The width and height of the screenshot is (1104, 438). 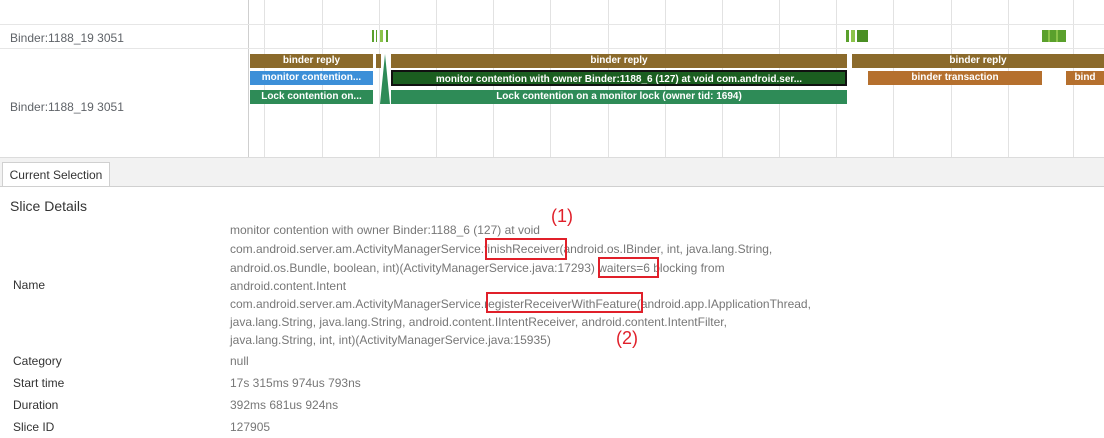 What do you see at coordinates (295, 383) in the screenshot?
I see `start-time-value: 17s 315ms 974us 793ns` at bounding box center [295, 383].